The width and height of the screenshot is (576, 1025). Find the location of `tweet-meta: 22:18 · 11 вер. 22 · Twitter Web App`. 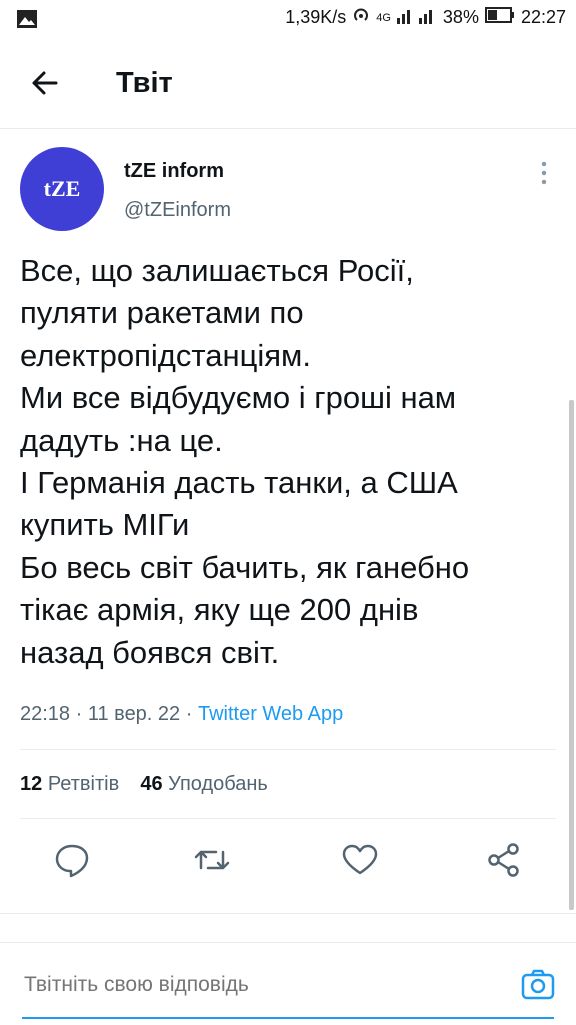

tweet-meta: 22:18 · 11 вер. 22 · Twitter Web App is located at coordinates (181, 714).